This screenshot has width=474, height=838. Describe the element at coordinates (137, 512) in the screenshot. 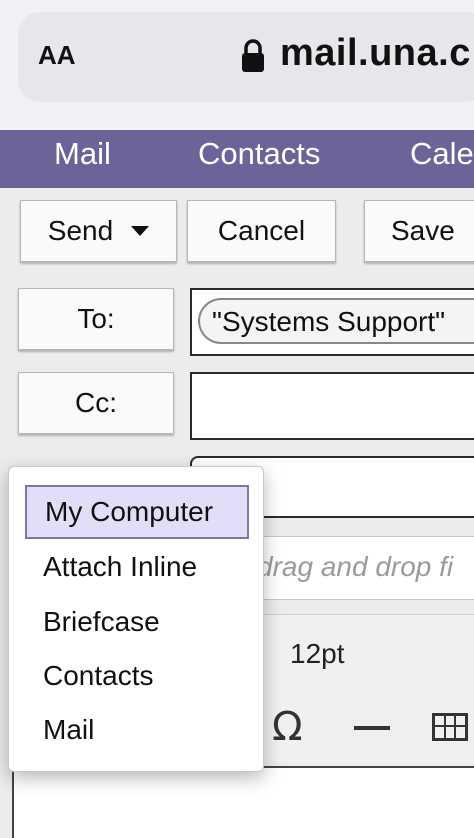

I see `menu-item-my-computer: My Computer` at that location.